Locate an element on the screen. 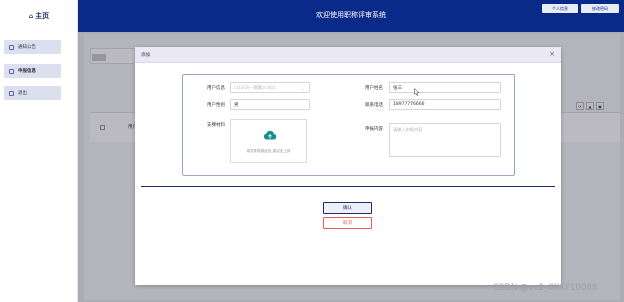 The width and height of the screenshot is (624, 302). user-account-select: (1)2(3)--请输入(4)1 ⌄ is located at coordinates (270, 87).